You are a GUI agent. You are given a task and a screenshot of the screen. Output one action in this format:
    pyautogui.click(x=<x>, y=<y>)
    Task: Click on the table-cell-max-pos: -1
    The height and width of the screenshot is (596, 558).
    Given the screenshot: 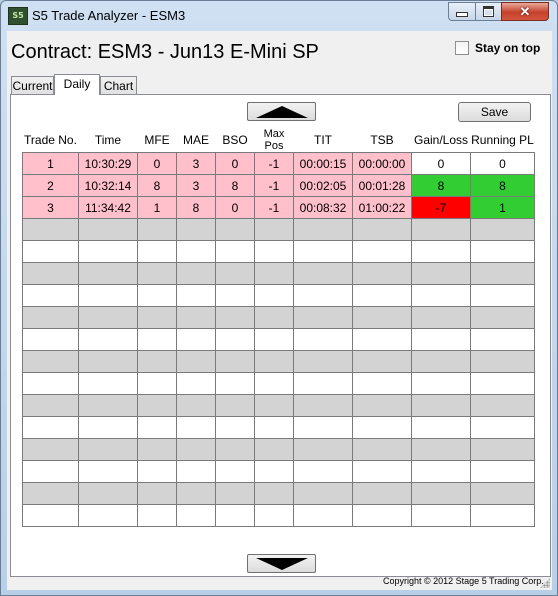 What is the action you would take?
    pyautogui.click(x=274, y=163)
    